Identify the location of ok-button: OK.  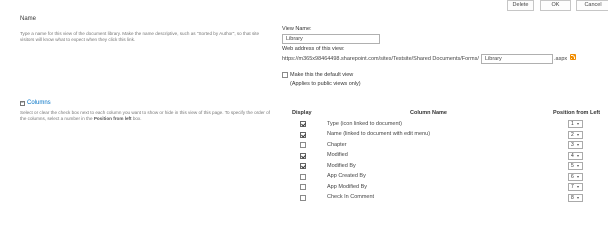
(555, 5).